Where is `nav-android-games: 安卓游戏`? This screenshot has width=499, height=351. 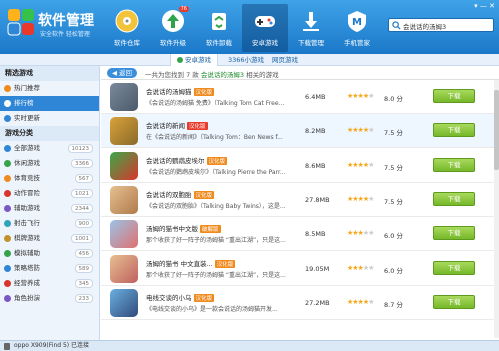
nav-android-games: 安卓游戏 is located at coordinates (265, 28).